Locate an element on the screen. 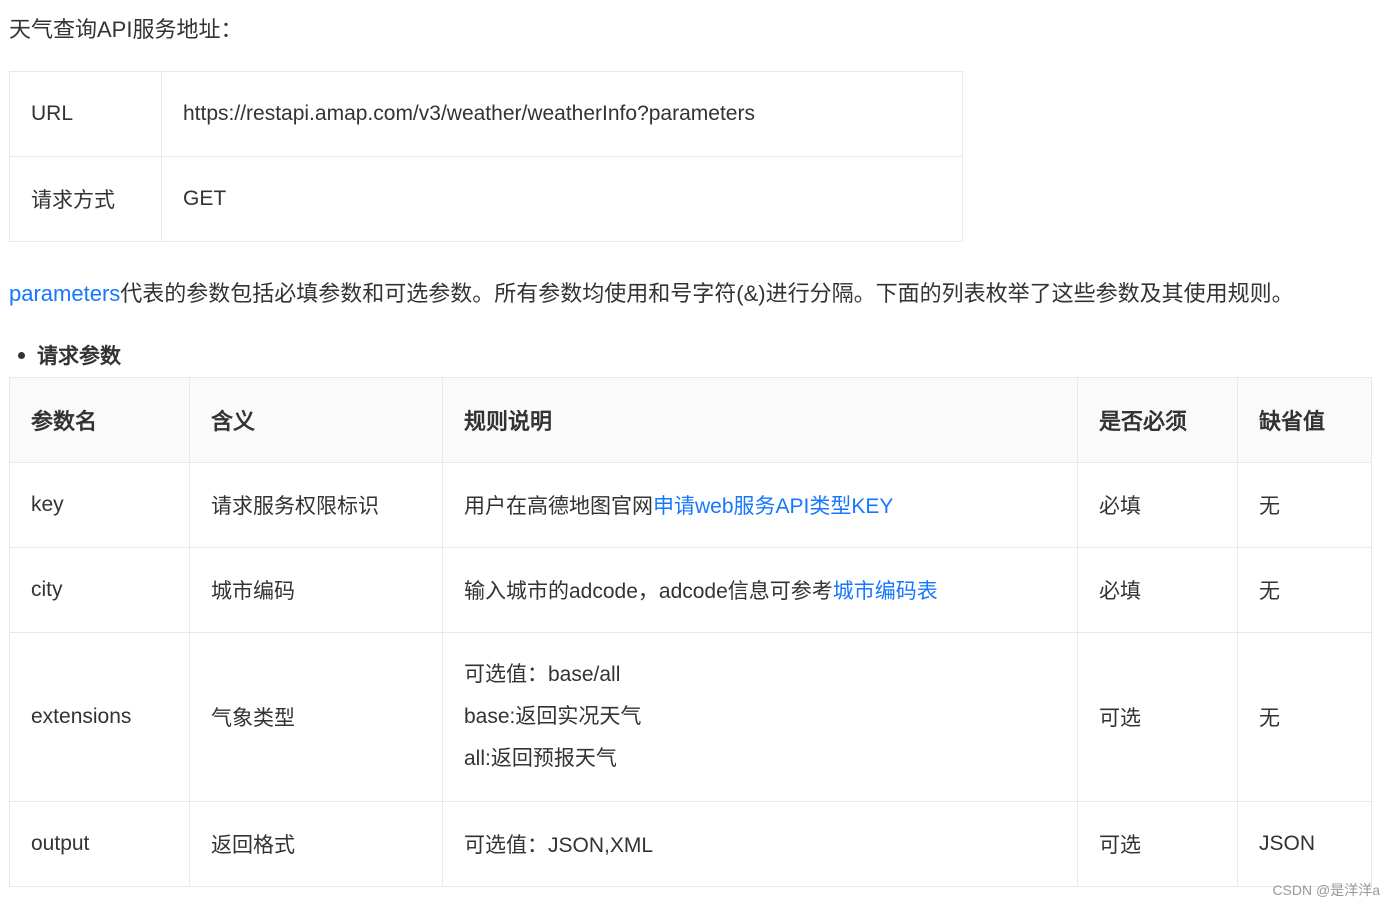  param-meaning-cell: 气象类型 is located at coordinates (316, 717).